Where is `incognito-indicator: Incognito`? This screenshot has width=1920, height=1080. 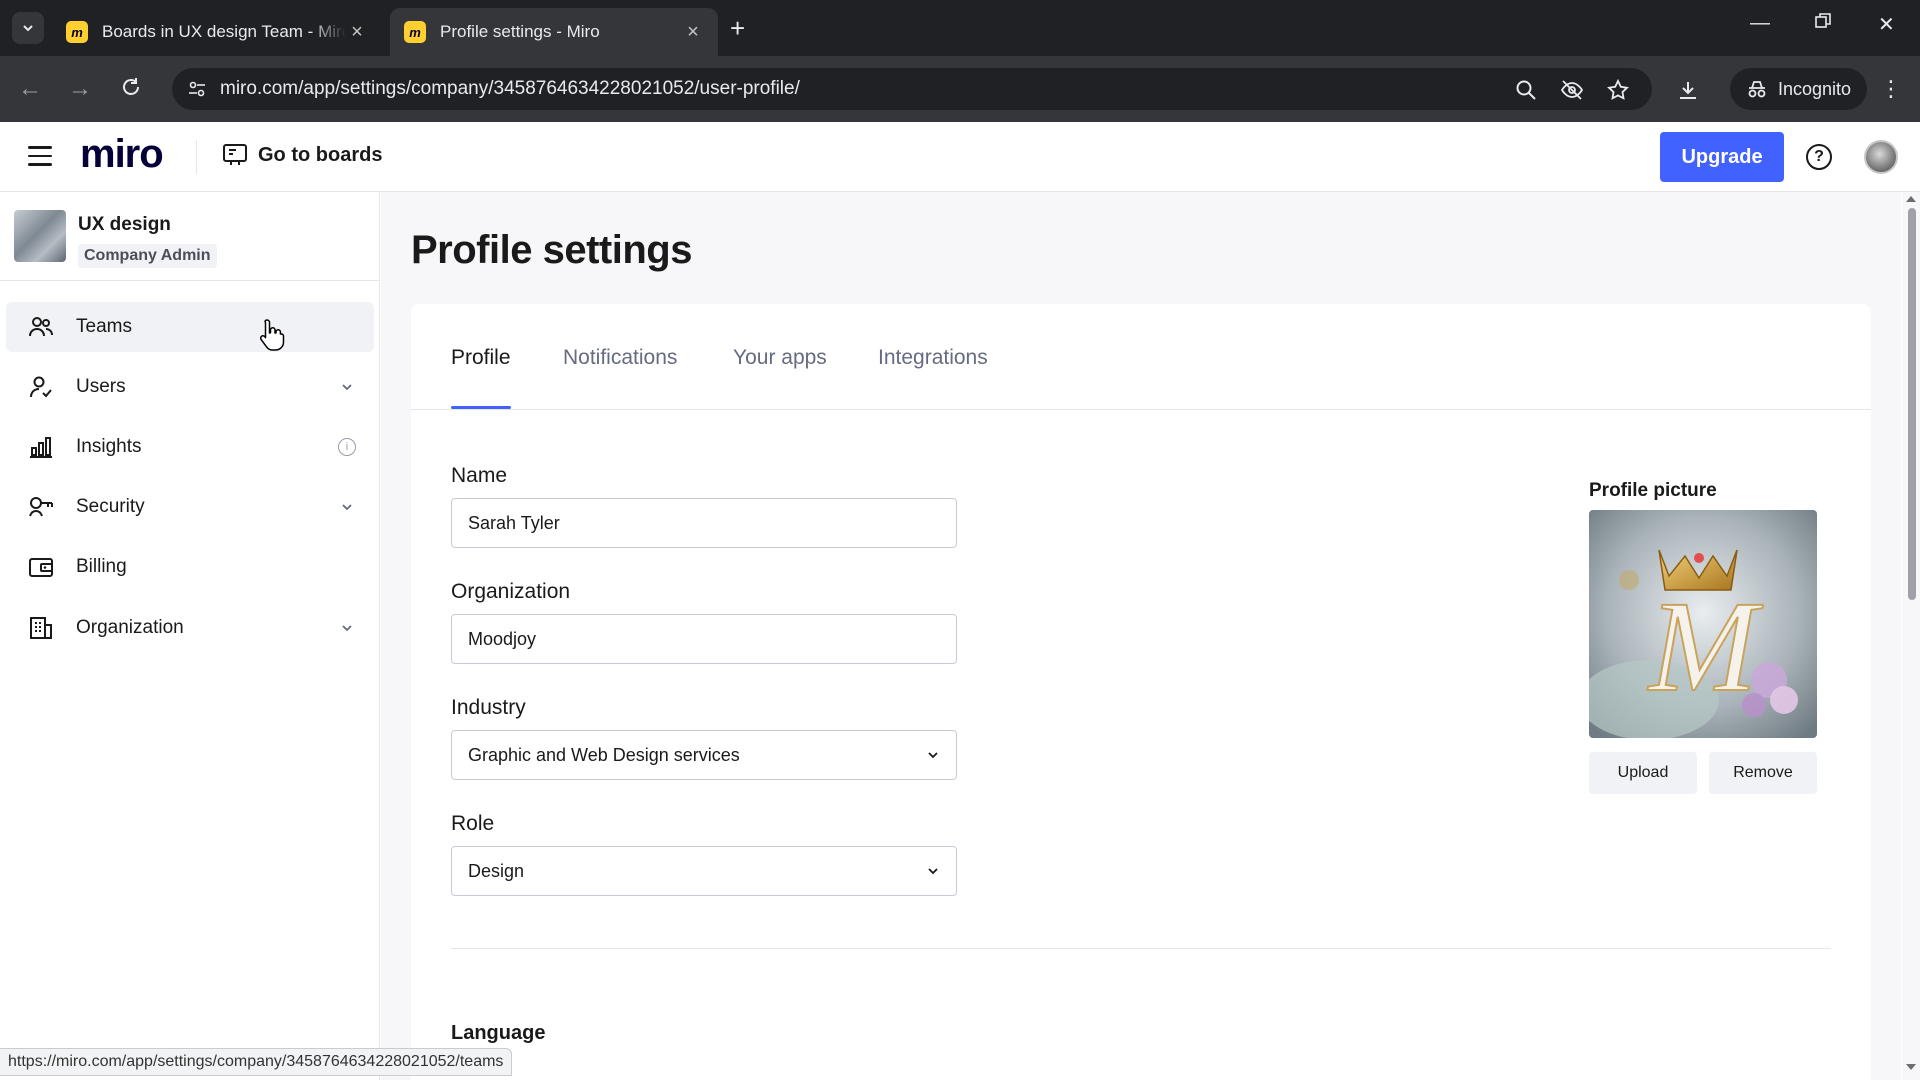
incognito-indicator: Incognito is located at coordinates (1799, 89).